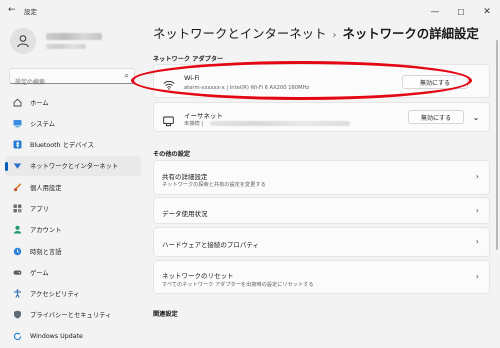 The height and width of the screenshot is (348, 500). I want to click on chevron-down-icon: ⌄, so click(476, 117).